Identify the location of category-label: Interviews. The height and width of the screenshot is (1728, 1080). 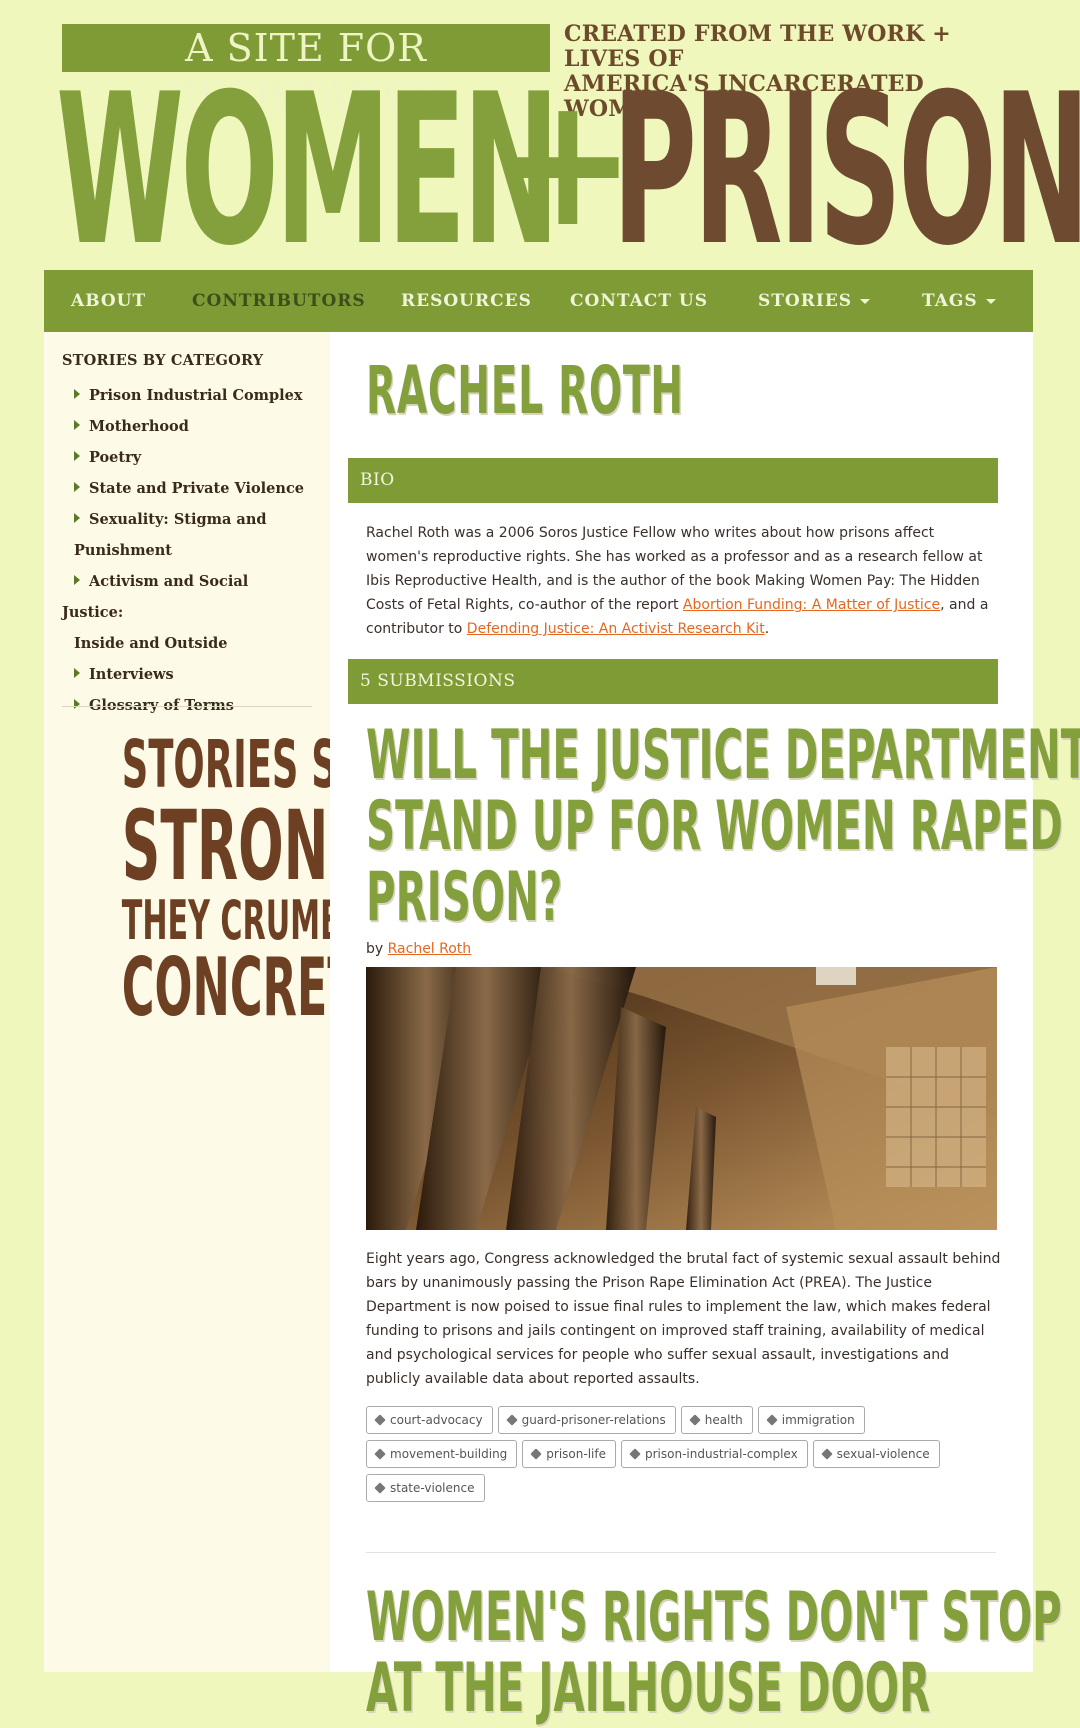
(131, 674).